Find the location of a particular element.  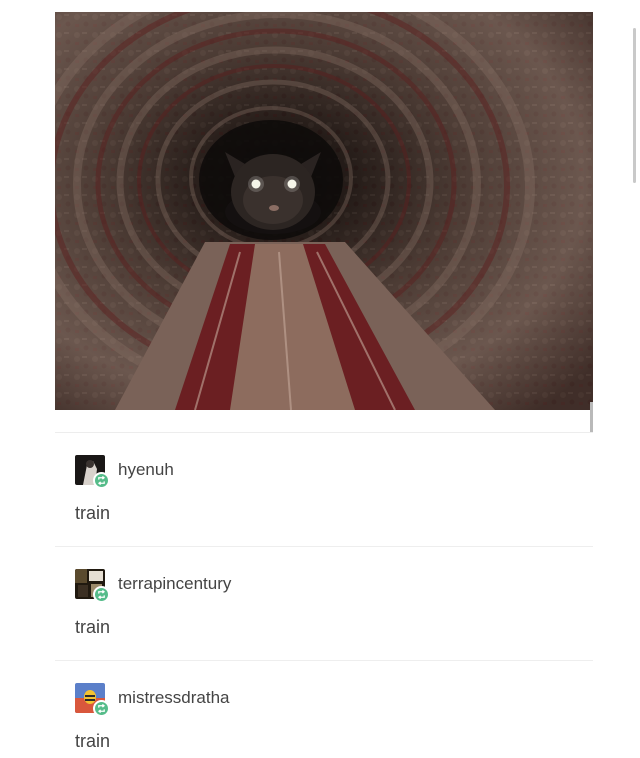

page-scrollbar is located at coordinates (634, 105).